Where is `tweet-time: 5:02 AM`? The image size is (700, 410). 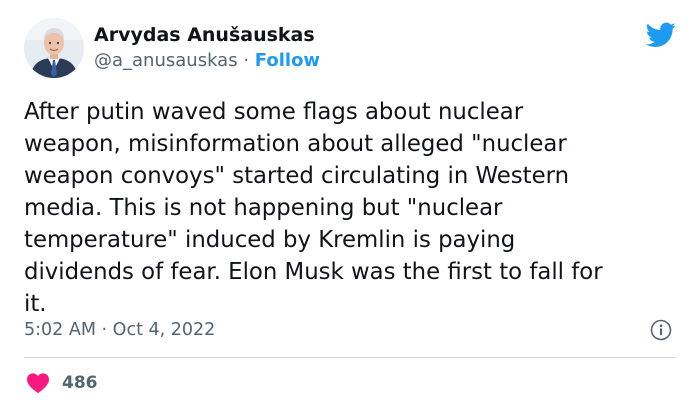 tweet-time: 5:02 AM is located at coordinates (60, 330).